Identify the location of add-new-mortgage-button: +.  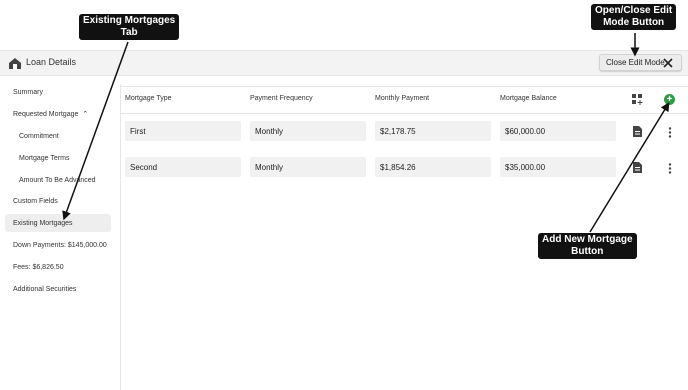
(669, 99).